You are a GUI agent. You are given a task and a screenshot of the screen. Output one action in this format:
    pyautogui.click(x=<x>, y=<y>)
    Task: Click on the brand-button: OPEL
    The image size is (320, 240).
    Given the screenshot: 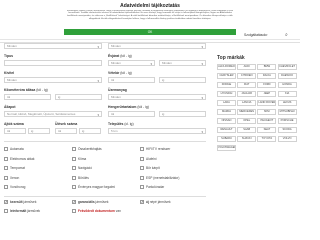 What is the action you would take?
    pyautogui.click(x=247, y=121)
    